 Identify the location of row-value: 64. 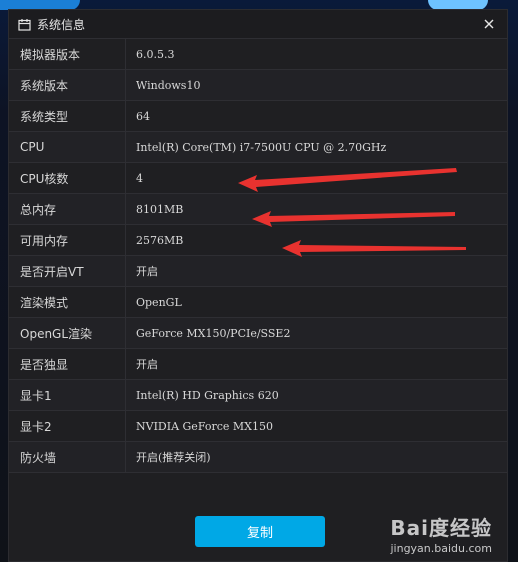
(143, 116).